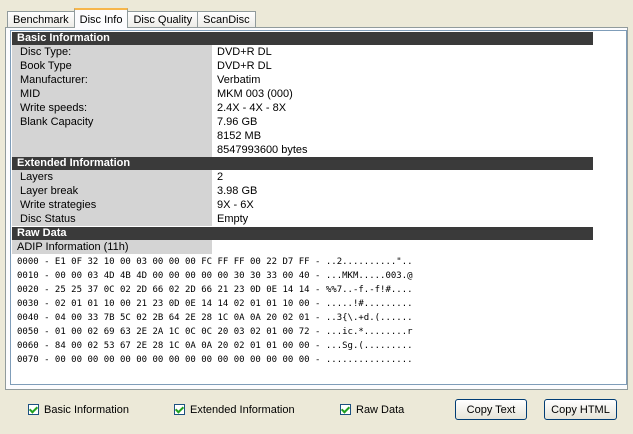 The image size is (633, 434). I want to click on layer-break-value: 3.98 GB, so click(237, 191).